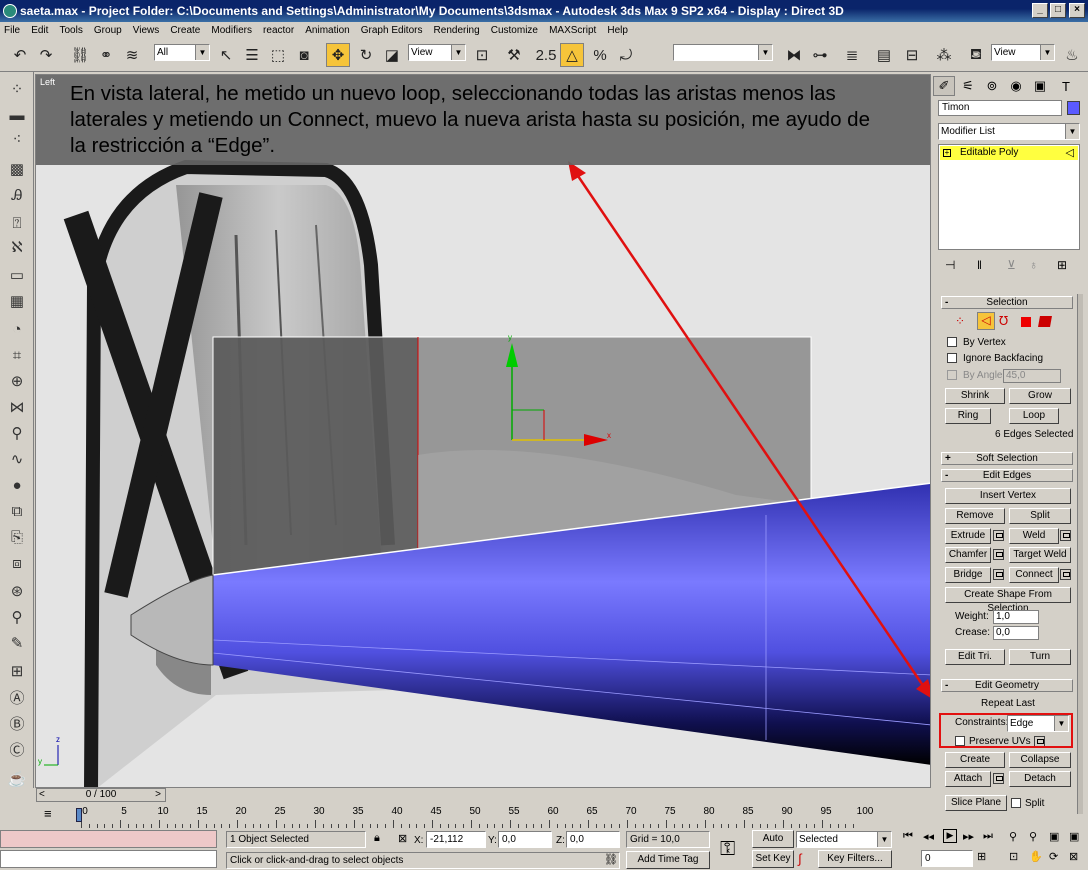  Describe the element at coordinates (1007, 458) in the screenshot. I see `soft-selection-rollout-header: + Soft Selection` at that location.